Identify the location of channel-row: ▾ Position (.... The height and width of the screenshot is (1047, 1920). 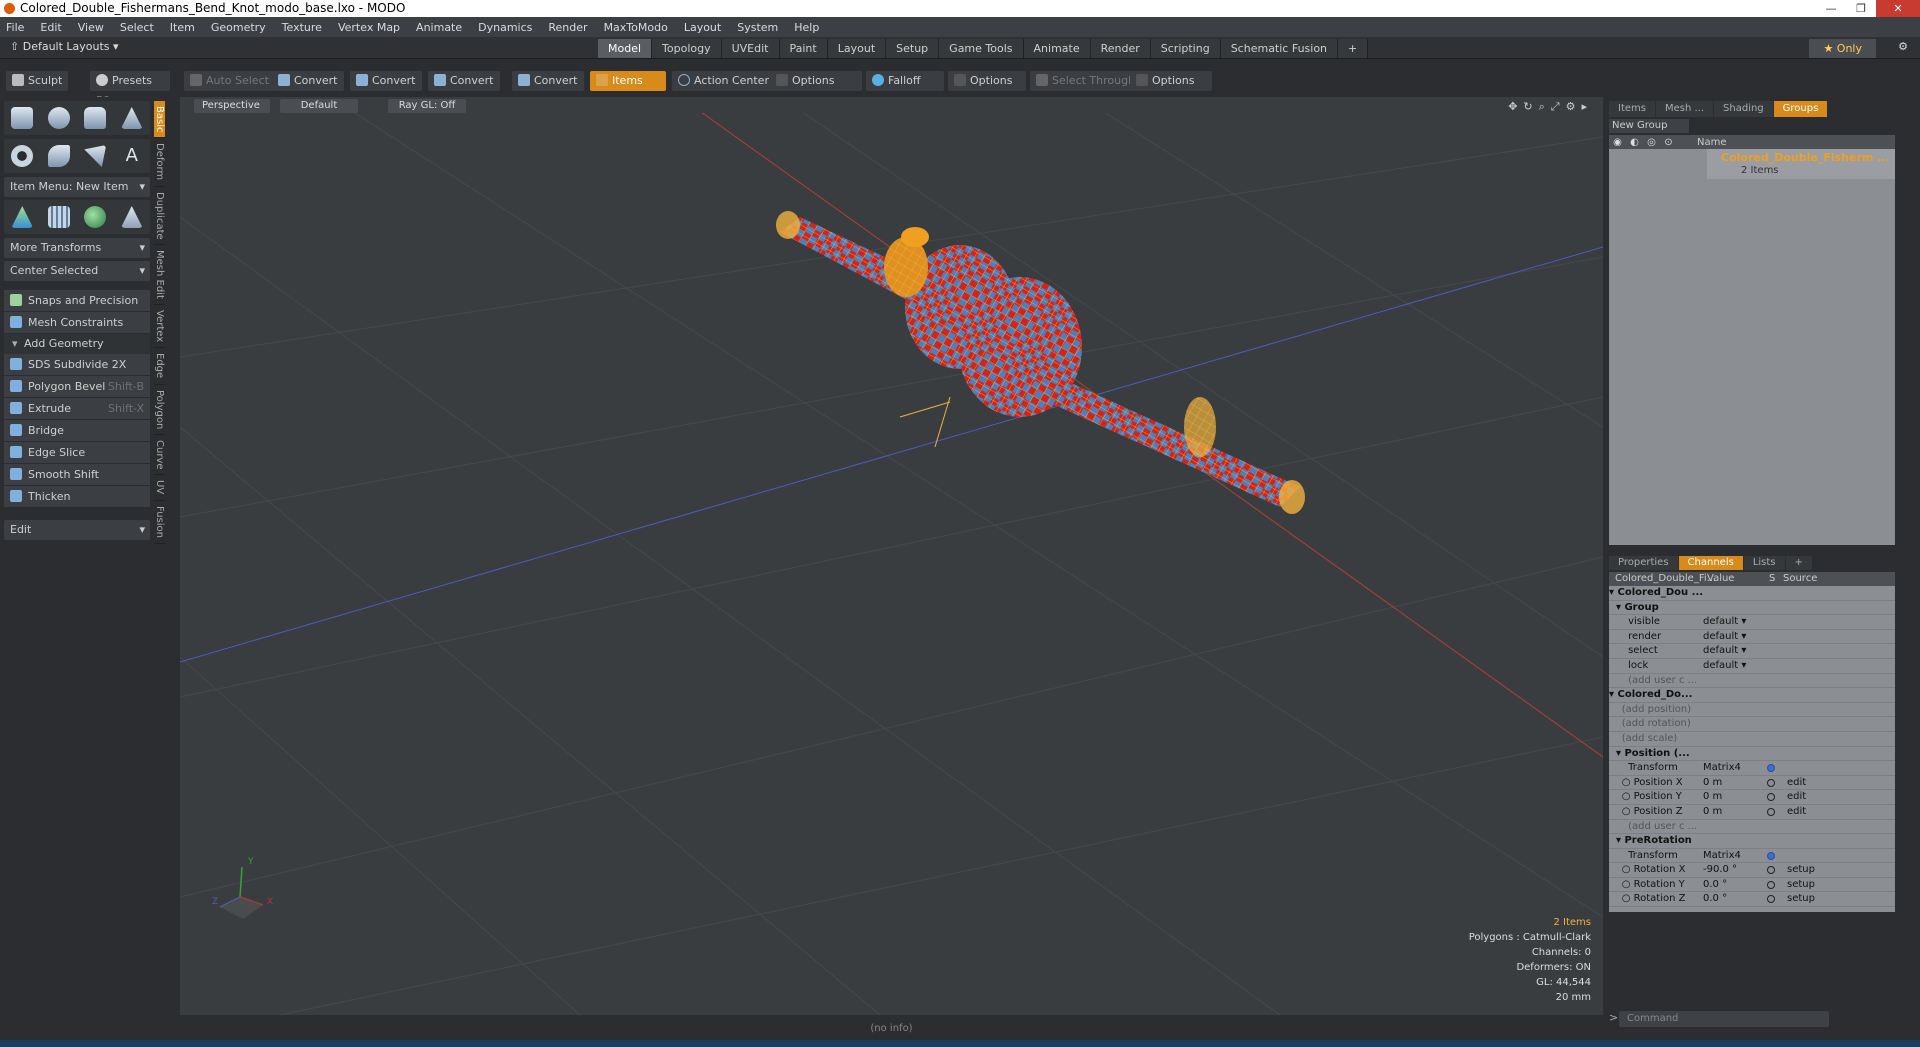
(1752, 754).